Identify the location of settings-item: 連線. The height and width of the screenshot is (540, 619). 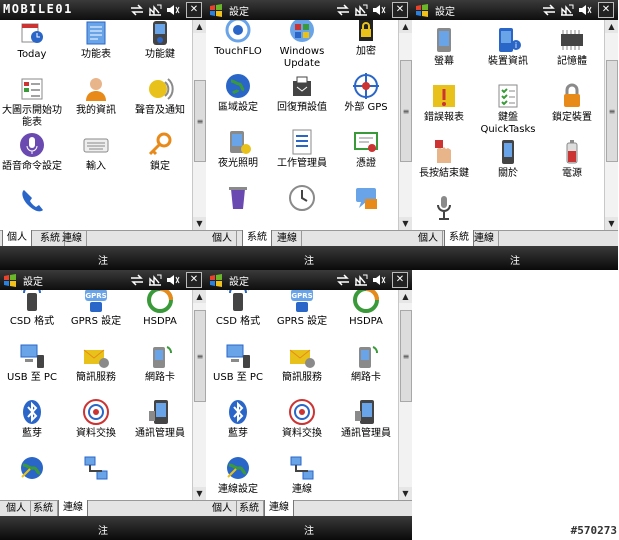
(302, 475).